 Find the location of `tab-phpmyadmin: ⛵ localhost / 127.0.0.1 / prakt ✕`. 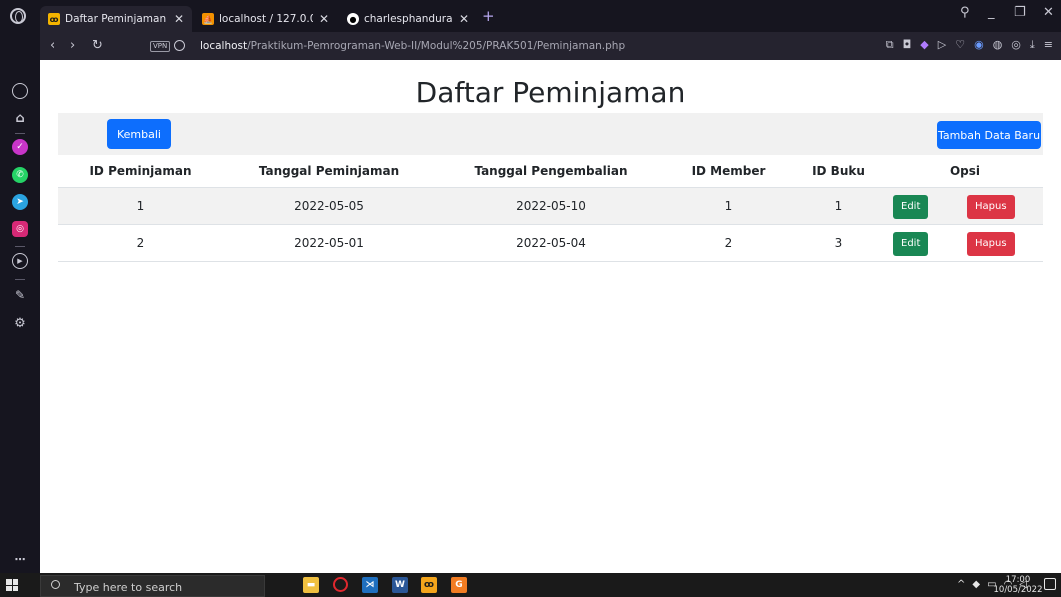

tab-phpmyadmin: ⛵ localhost / 127.0.0.1 / prakt ✕ is located at coordinates (265, 19).